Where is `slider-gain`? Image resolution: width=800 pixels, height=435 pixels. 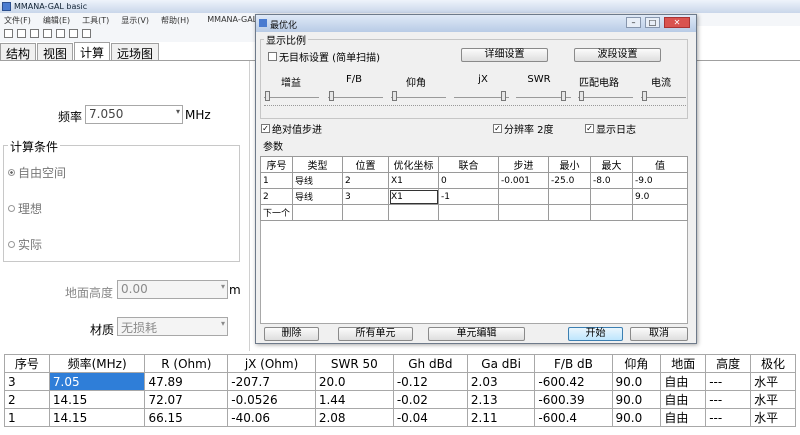
slider-gain is located at coordinates (267, 96).